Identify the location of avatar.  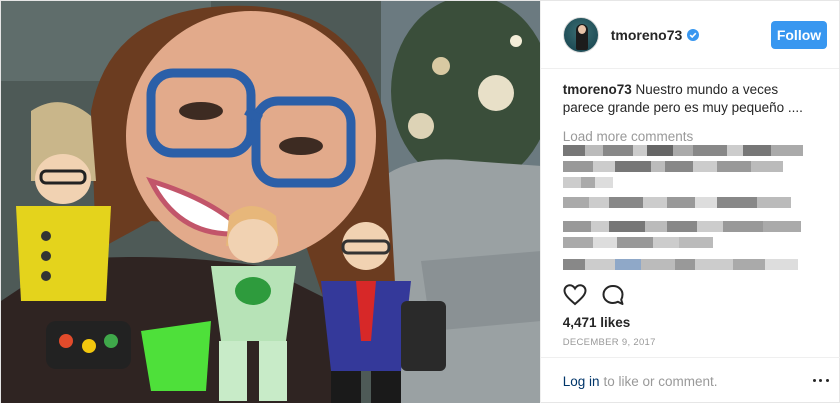
(580, 34).